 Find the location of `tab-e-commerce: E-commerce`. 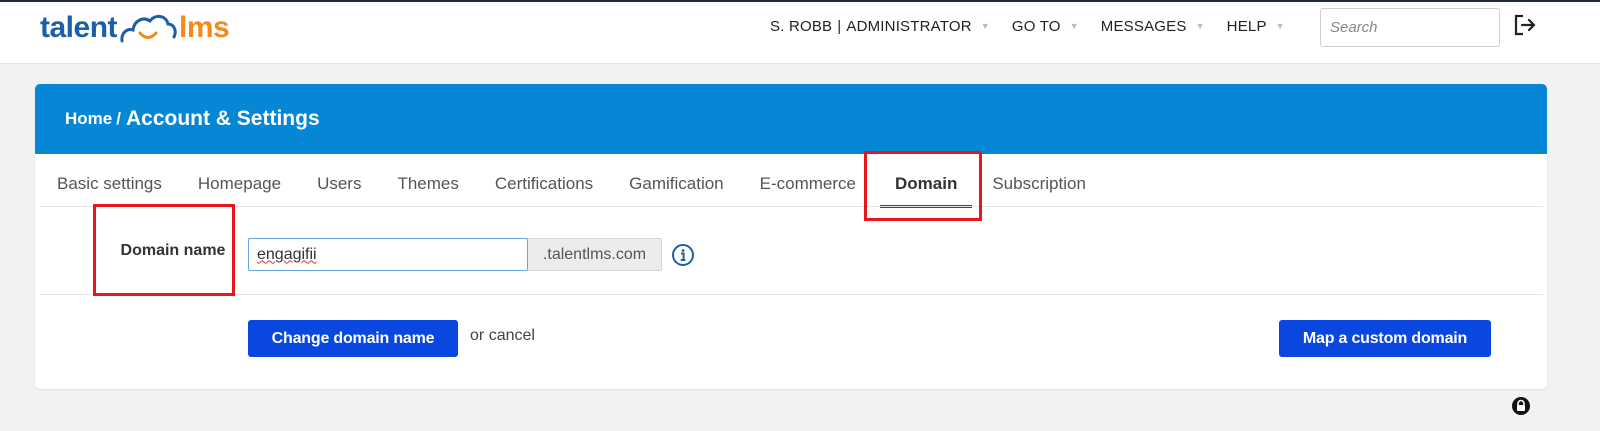

tab-e-commerce: E-commerce is located at coordinates (808, 184).